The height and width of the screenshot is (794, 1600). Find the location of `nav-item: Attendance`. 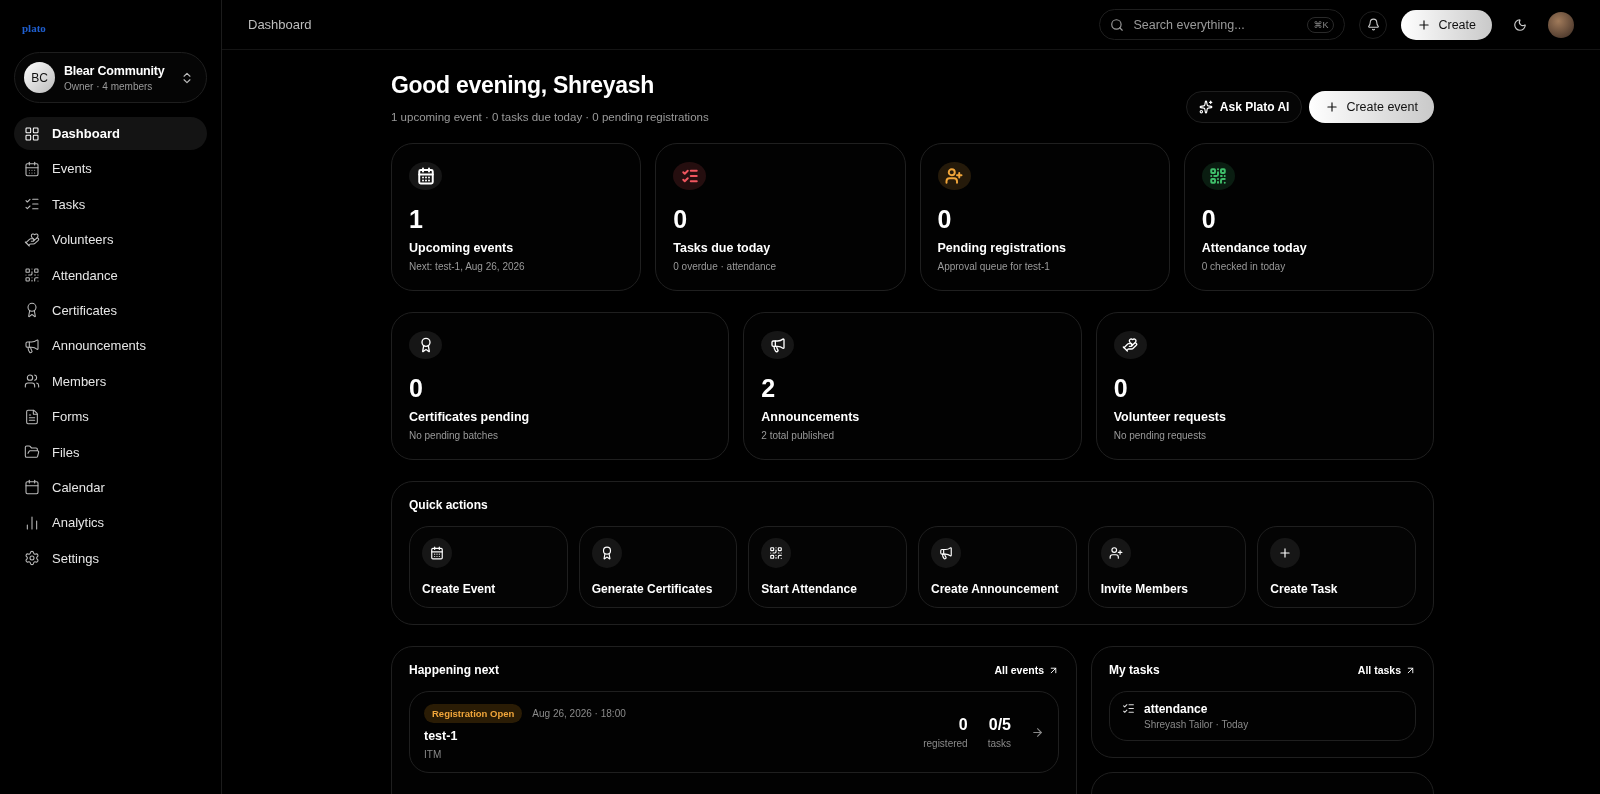

nav-item: Attendance is located at coordinates (110, 275).